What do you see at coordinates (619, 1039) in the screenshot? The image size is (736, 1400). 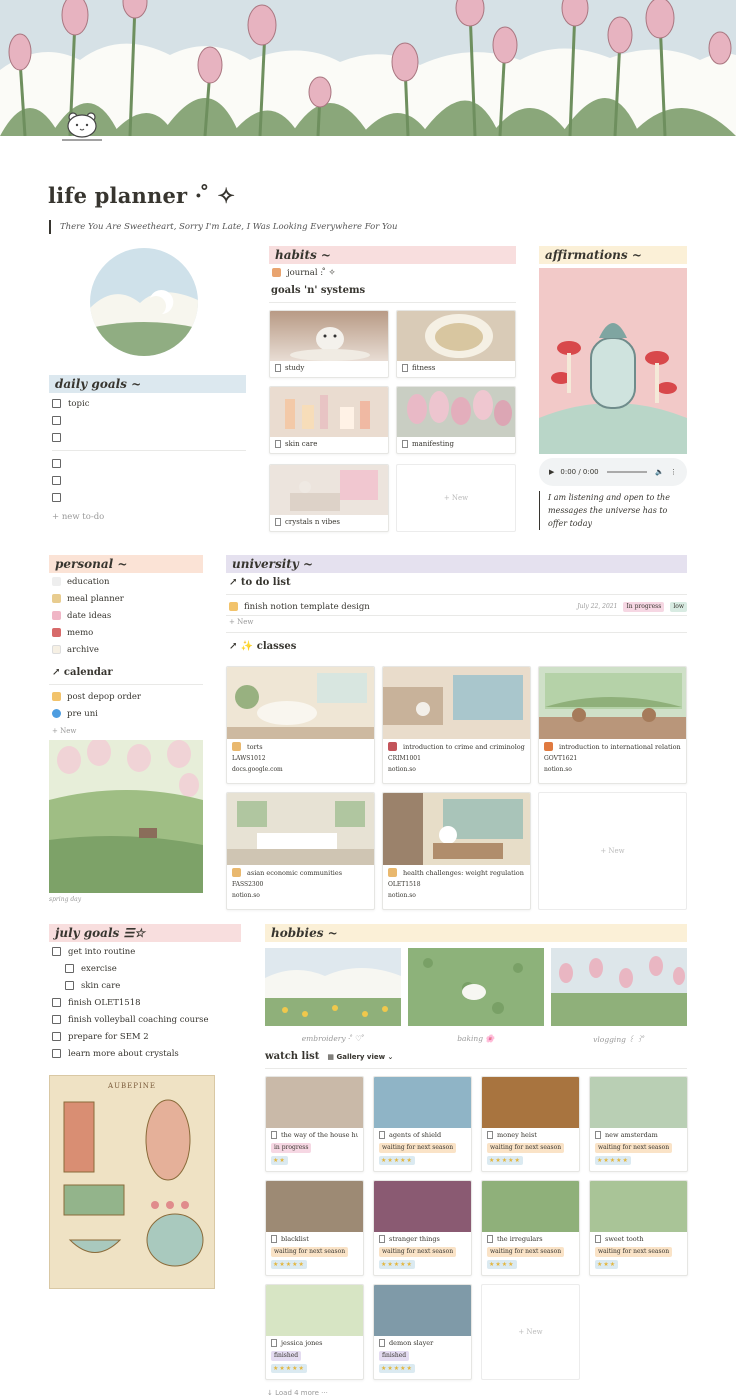 I see `hobby-label: vlogging ꒰ ꒱ ̊` at bounding box center [619, 1039].